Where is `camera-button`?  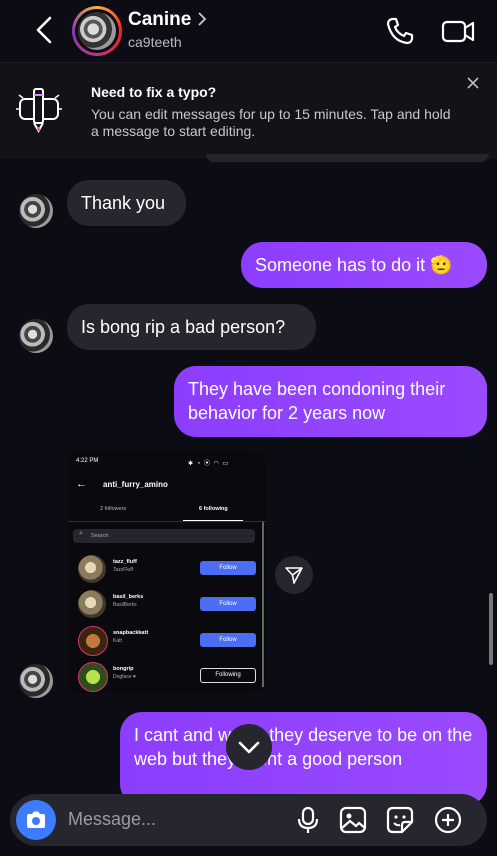 camera-button is located at coordinates (36, 820).